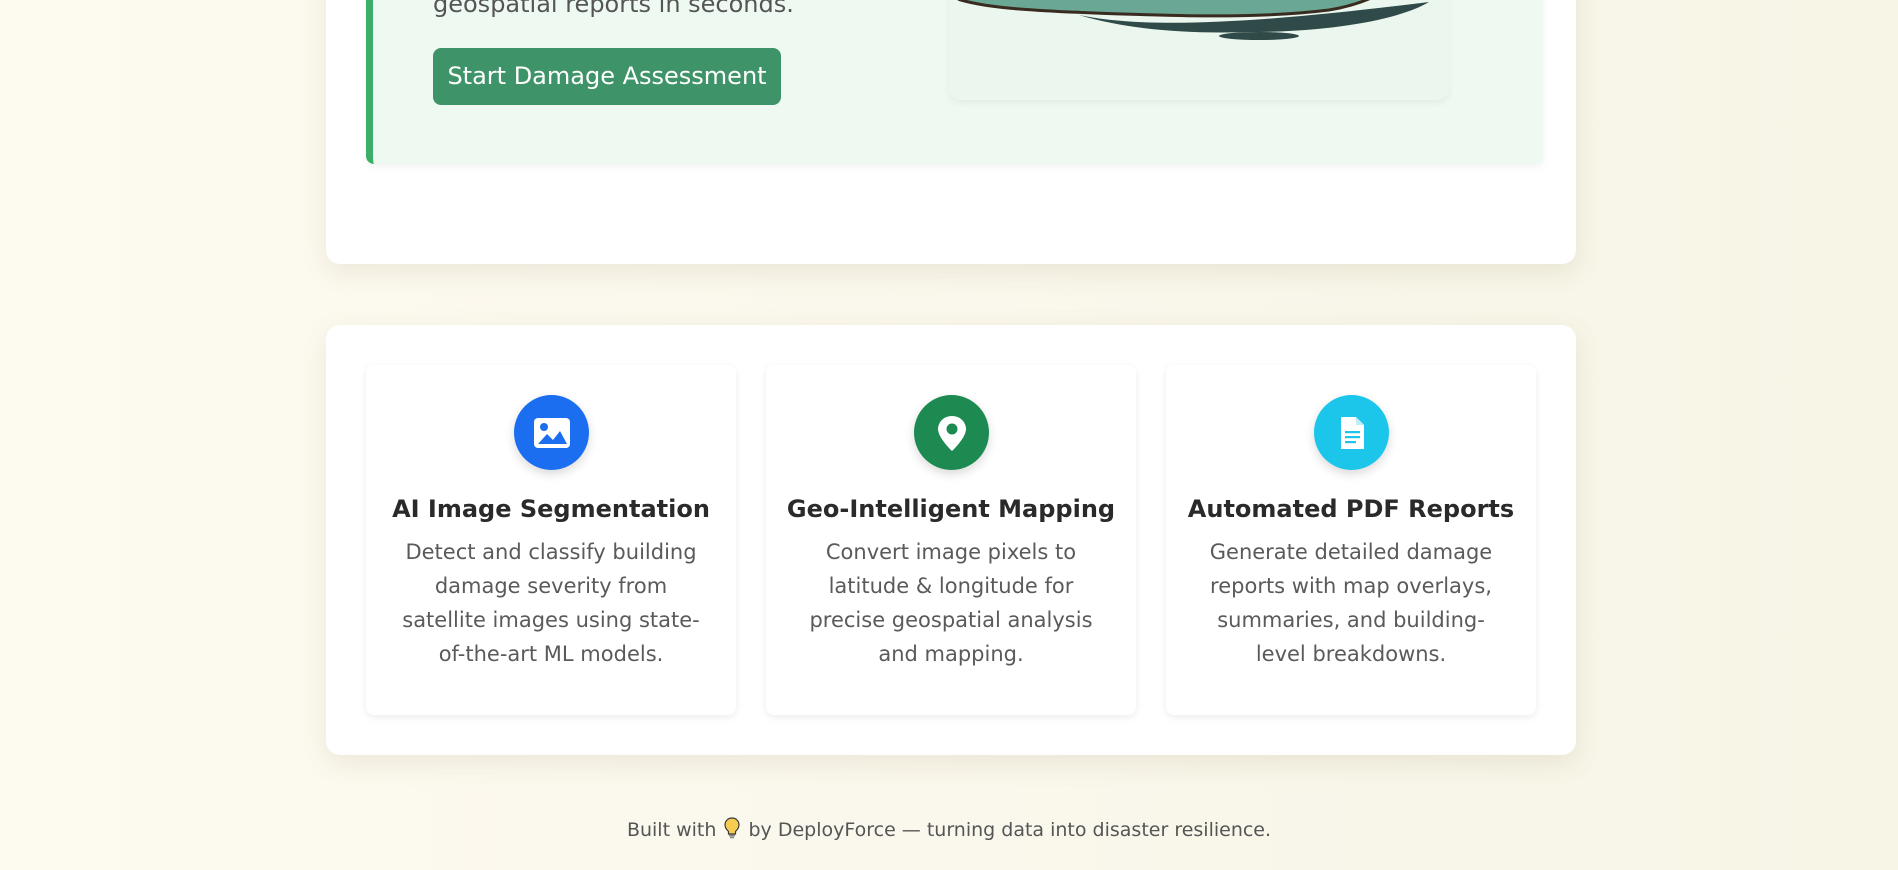 This screenshot has height=870, width=1898. Describe the element at coordinates (551, 432) in the screenshot. I see `image-icon` at that location.